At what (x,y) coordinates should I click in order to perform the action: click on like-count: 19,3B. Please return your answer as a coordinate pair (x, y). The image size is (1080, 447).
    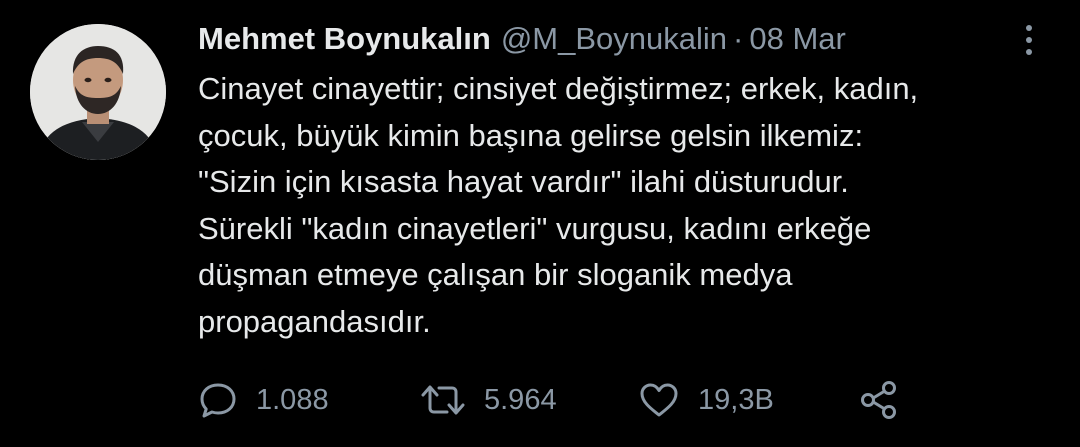
    Looking at the image, I should click on (736, 399).